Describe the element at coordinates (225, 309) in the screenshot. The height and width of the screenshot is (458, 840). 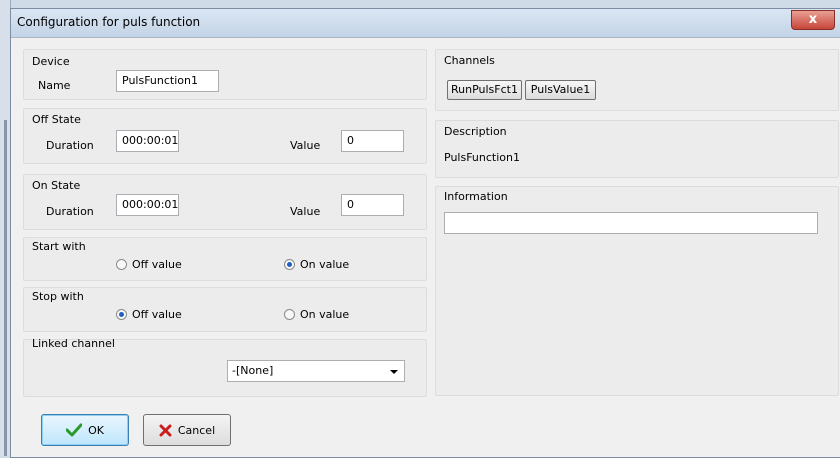
I see `stop-with-group: Stop with Off value On value` at that location.